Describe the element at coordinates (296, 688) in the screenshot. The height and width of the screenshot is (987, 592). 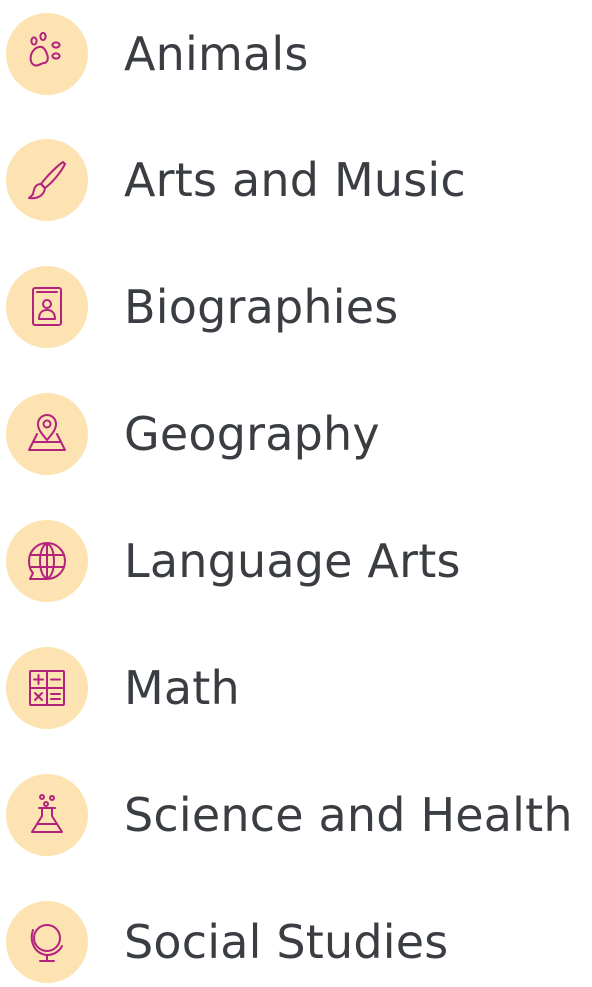
I see `category-item-math: Math` at that location.